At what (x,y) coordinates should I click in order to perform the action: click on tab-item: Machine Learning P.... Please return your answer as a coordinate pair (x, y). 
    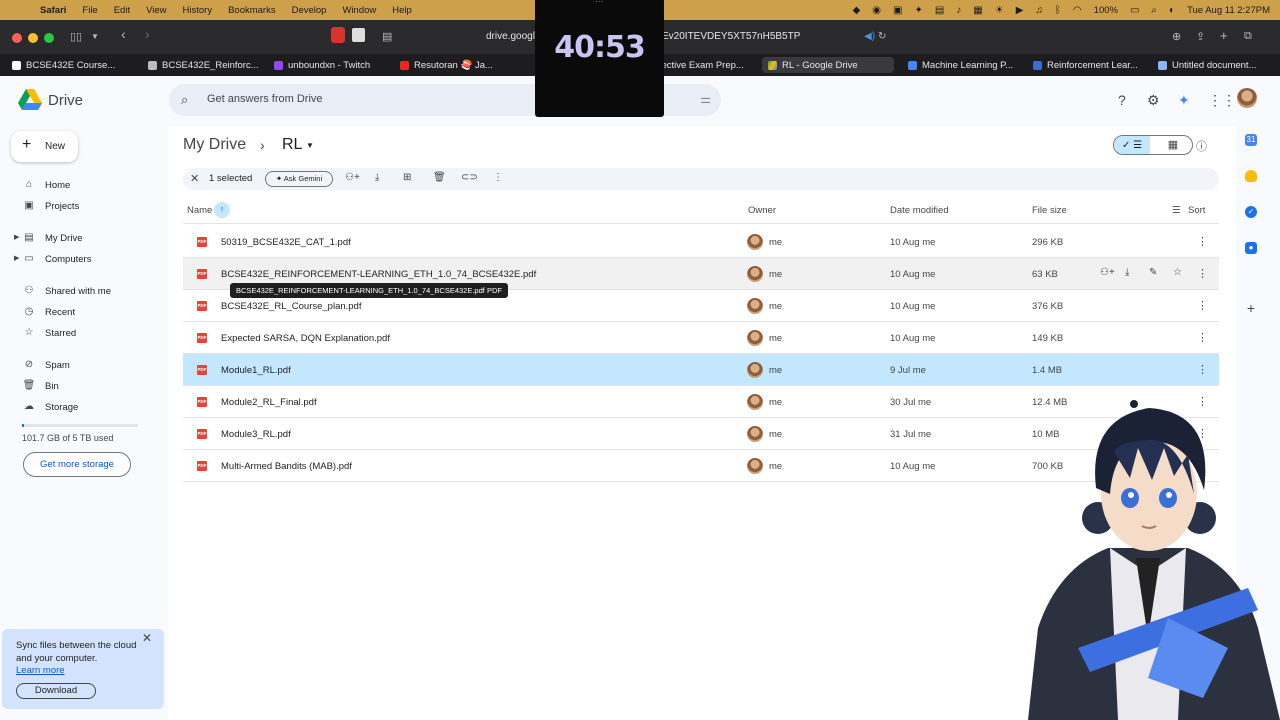
    Looking at the image, I should click on (963, 65).